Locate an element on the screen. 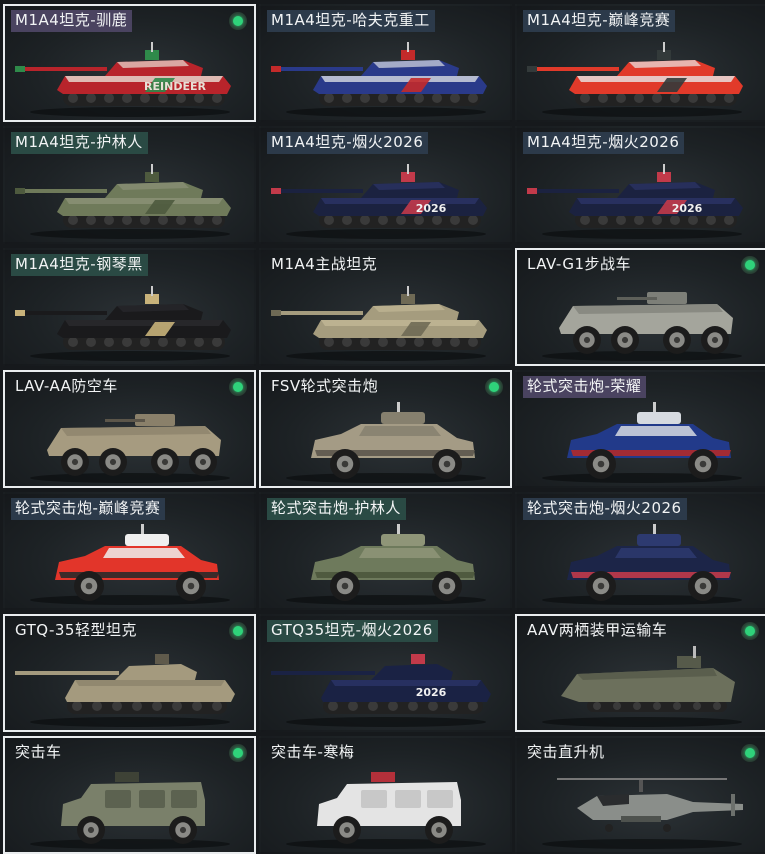  vehicle-skin-name: LAV-G1步战车 is located at coordinates (579, 264).